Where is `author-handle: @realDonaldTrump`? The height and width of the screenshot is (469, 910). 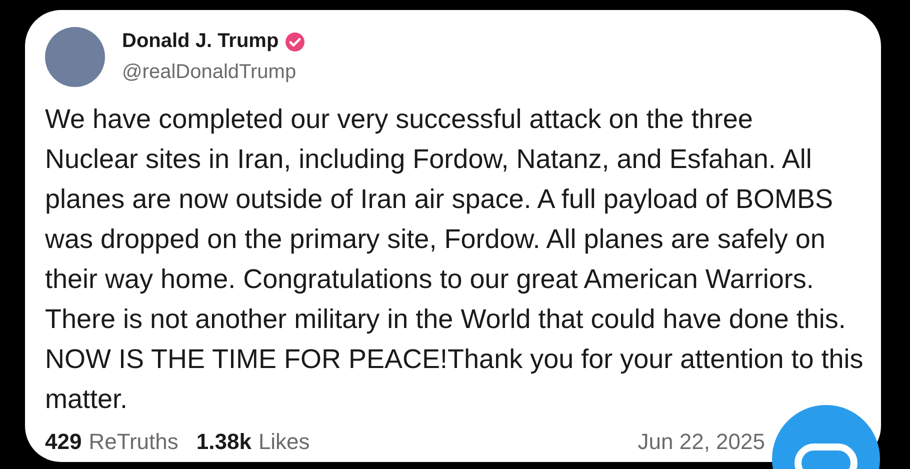
author-handle: @realDonaldTrump is located at coordinates (213, 72).